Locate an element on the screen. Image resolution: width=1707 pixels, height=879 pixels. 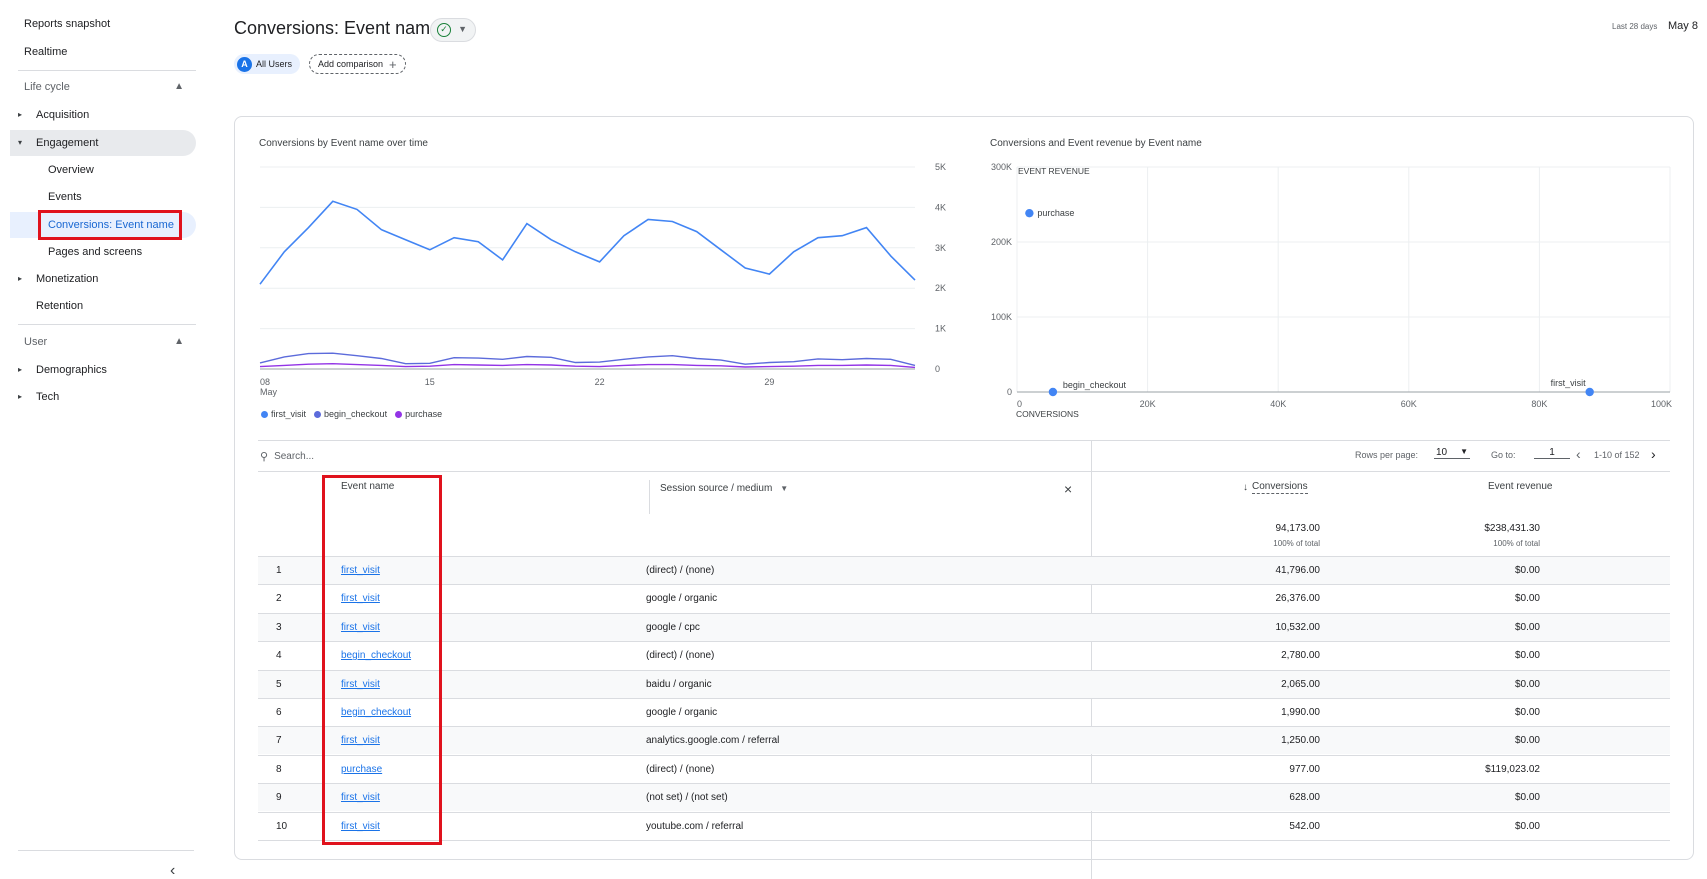
line-x-tick-label: 29 is located at coordinates (769, 382).